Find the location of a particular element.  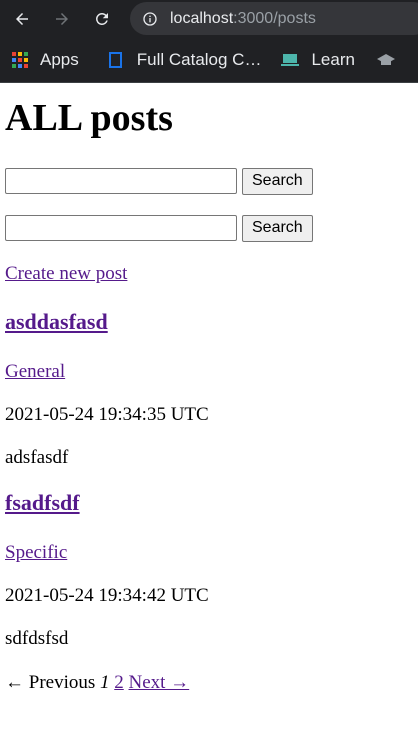

post-category-link: General is located at coordinates (35, 371).